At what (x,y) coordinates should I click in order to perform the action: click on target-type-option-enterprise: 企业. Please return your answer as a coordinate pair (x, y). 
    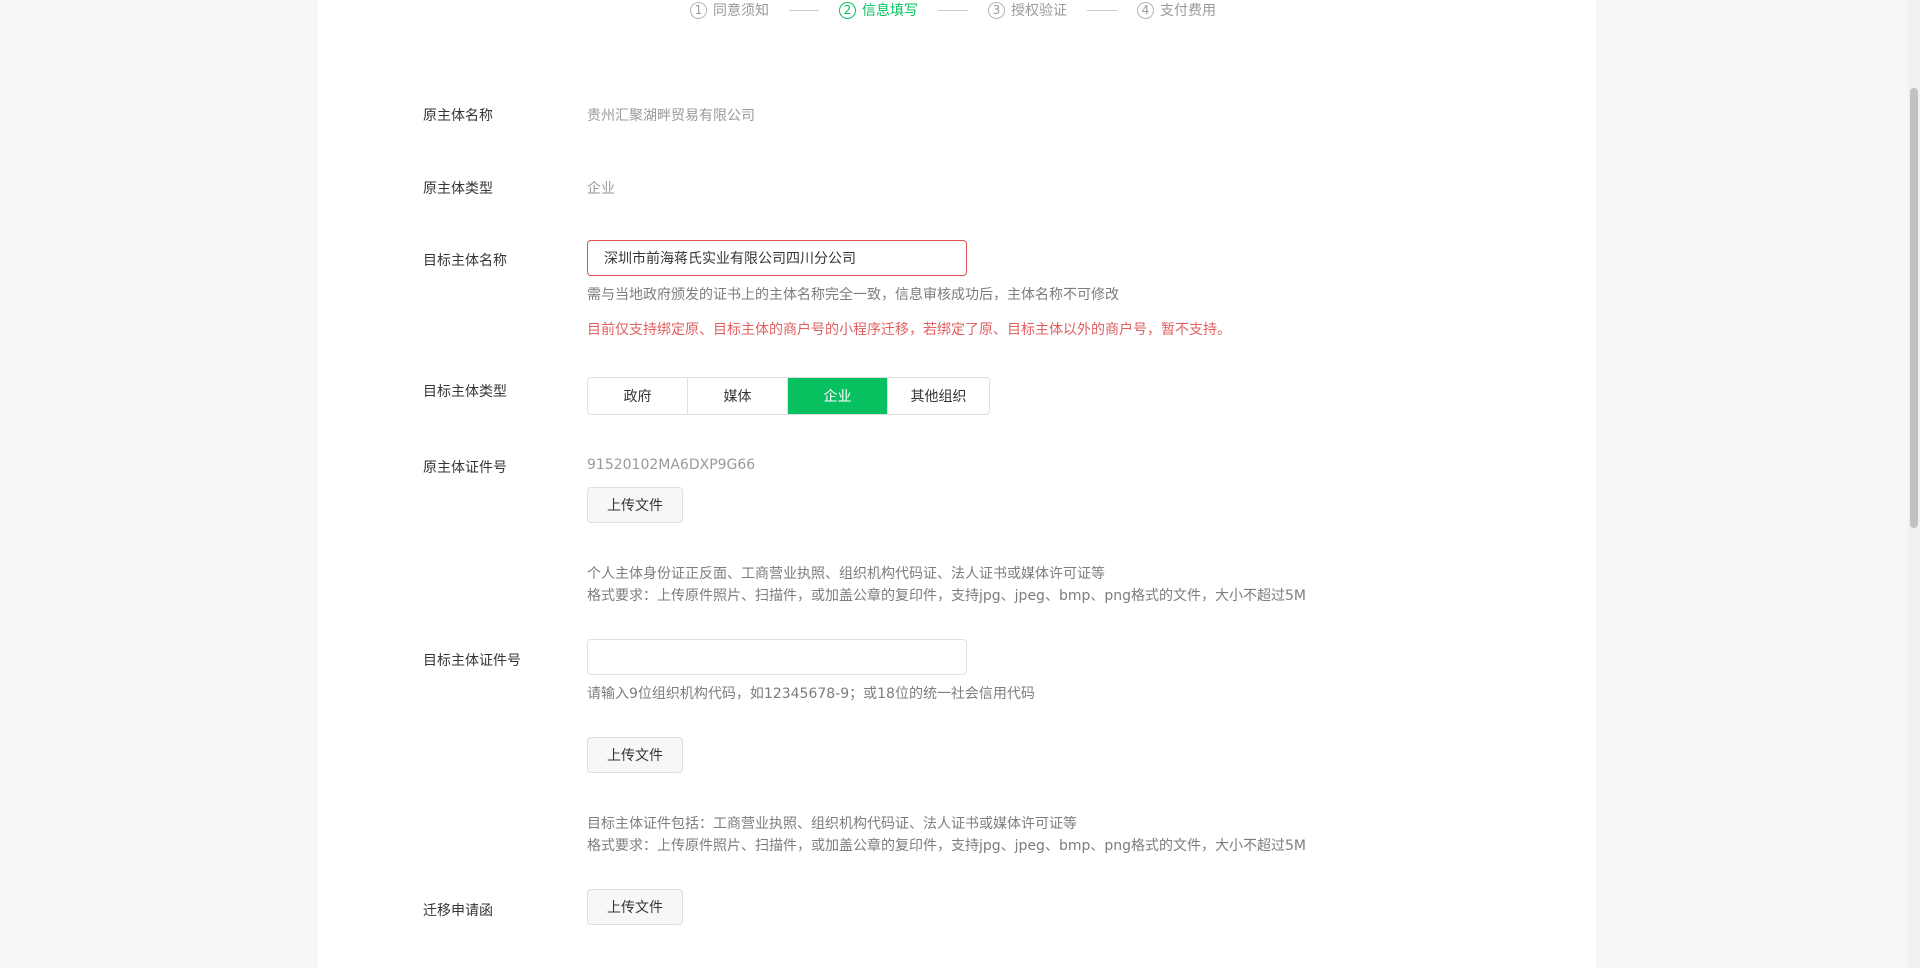
    Looking at the image, I should click on (838, 396).